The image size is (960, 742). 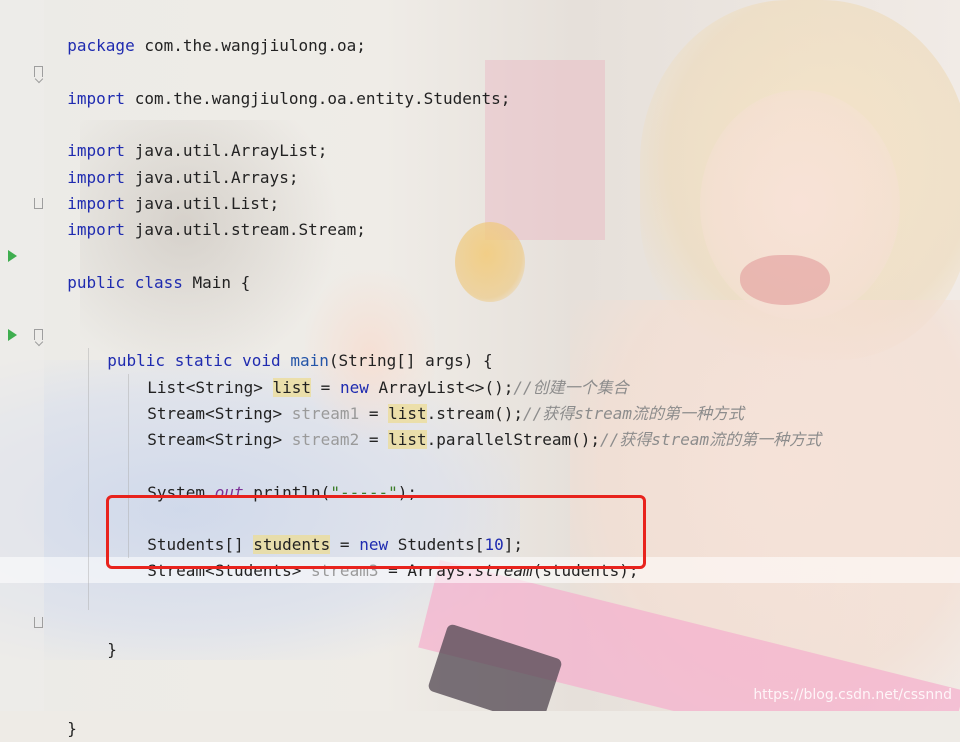 I want to click on comment: //获得stream流的第一种方式, so click(x=711, y=439).